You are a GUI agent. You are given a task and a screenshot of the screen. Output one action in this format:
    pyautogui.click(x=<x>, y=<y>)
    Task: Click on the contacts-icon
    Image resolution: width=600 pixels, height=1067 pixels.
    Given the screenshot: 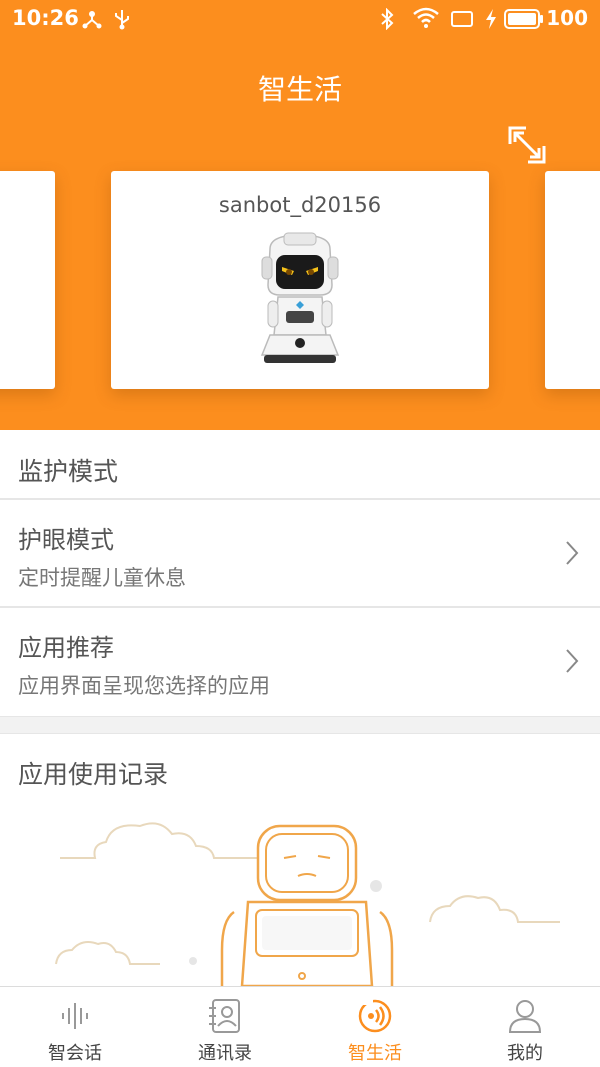 What is the action you would take?
    pyautogui.click(x=224, y=1016)
    